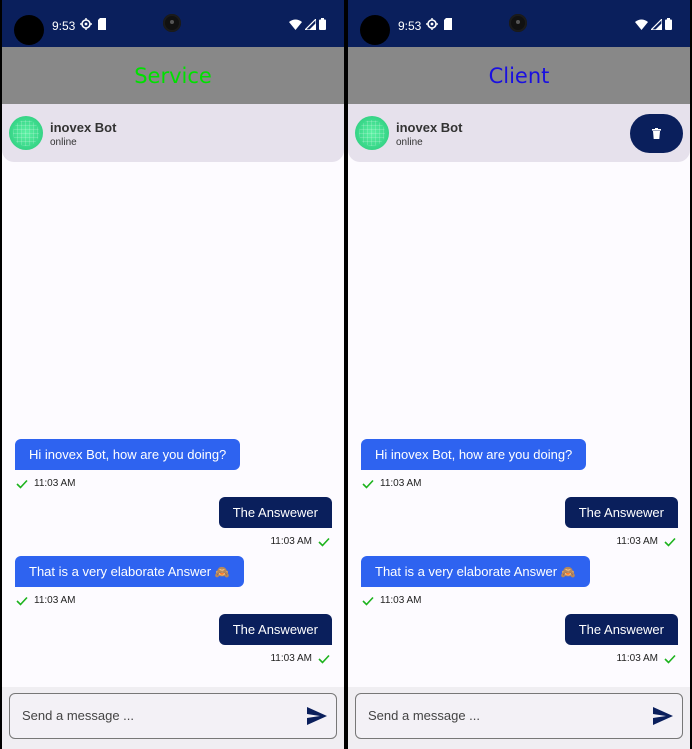 Image resolution: width=692 pixels, height=749 pixels. I want to click on app-title: Client, so click(519, 76).